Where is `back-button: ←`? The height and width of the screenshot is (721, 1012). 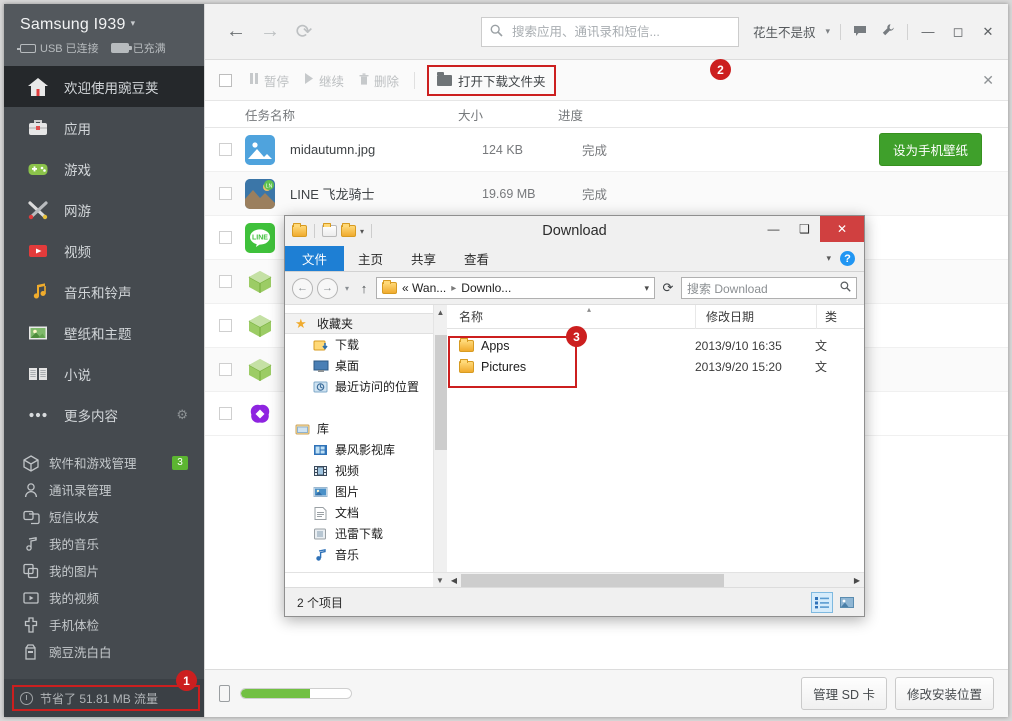 back-button: ← is located at coordinates (236, 32).